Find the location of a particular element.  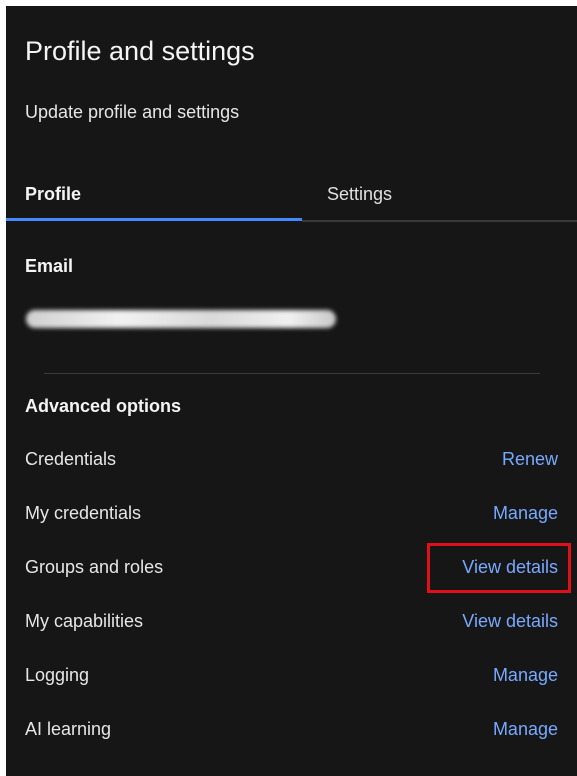

row-credentials: Credentials Renew is located at coordinates (291, 461).